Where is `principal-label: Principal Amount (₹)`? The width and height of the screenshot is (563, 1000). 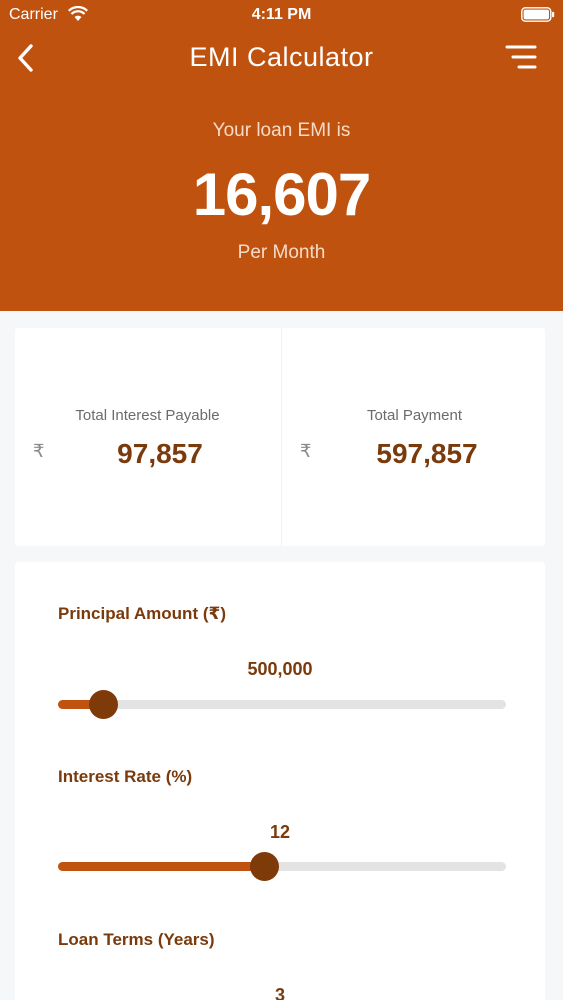 principal-label: Principal Amount (₹) is located at coordinates (142, 613).